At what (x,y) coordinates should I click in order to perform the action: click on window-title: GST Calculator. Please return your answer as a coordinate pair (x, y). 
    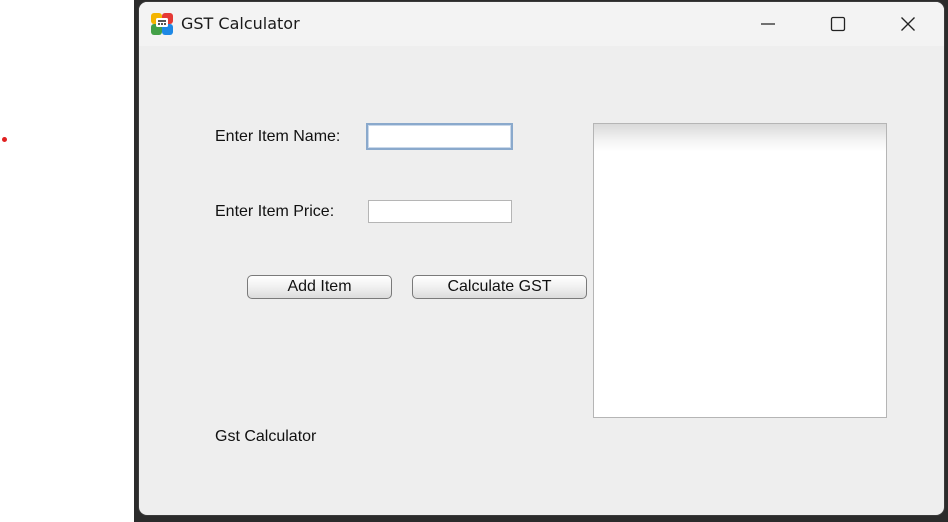
    Looking at the image, I should click on (240, 23).